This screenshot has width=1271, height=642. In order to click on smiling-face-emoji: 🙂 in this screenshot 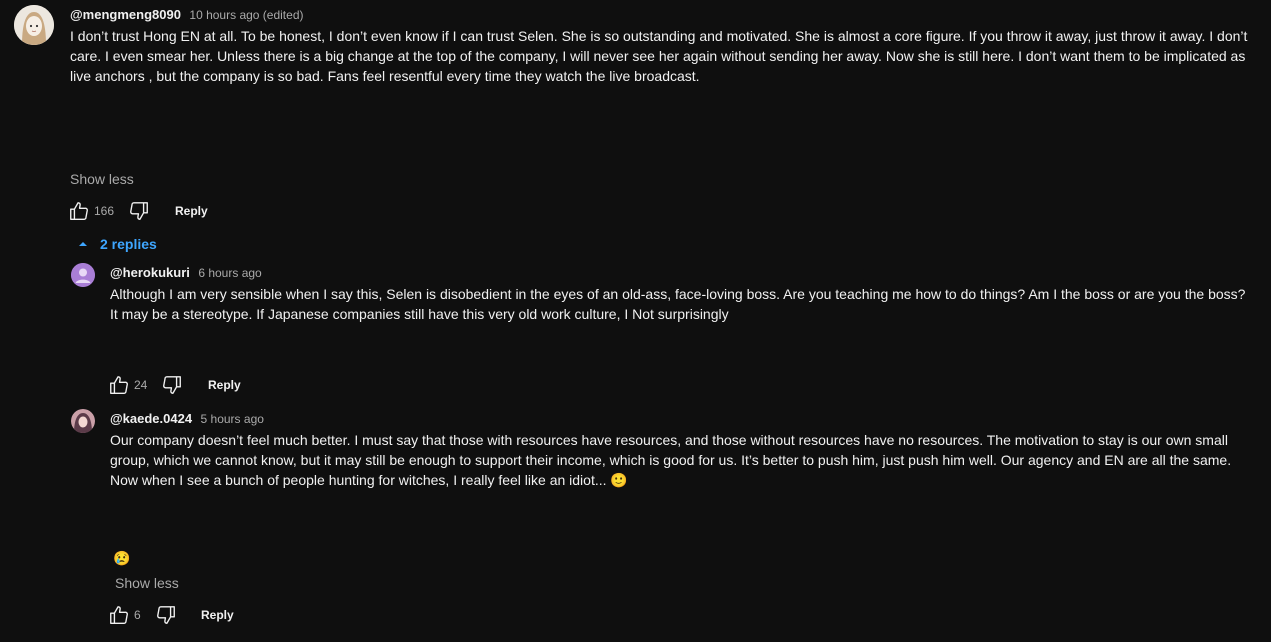, I will do `click(619, 480)`.